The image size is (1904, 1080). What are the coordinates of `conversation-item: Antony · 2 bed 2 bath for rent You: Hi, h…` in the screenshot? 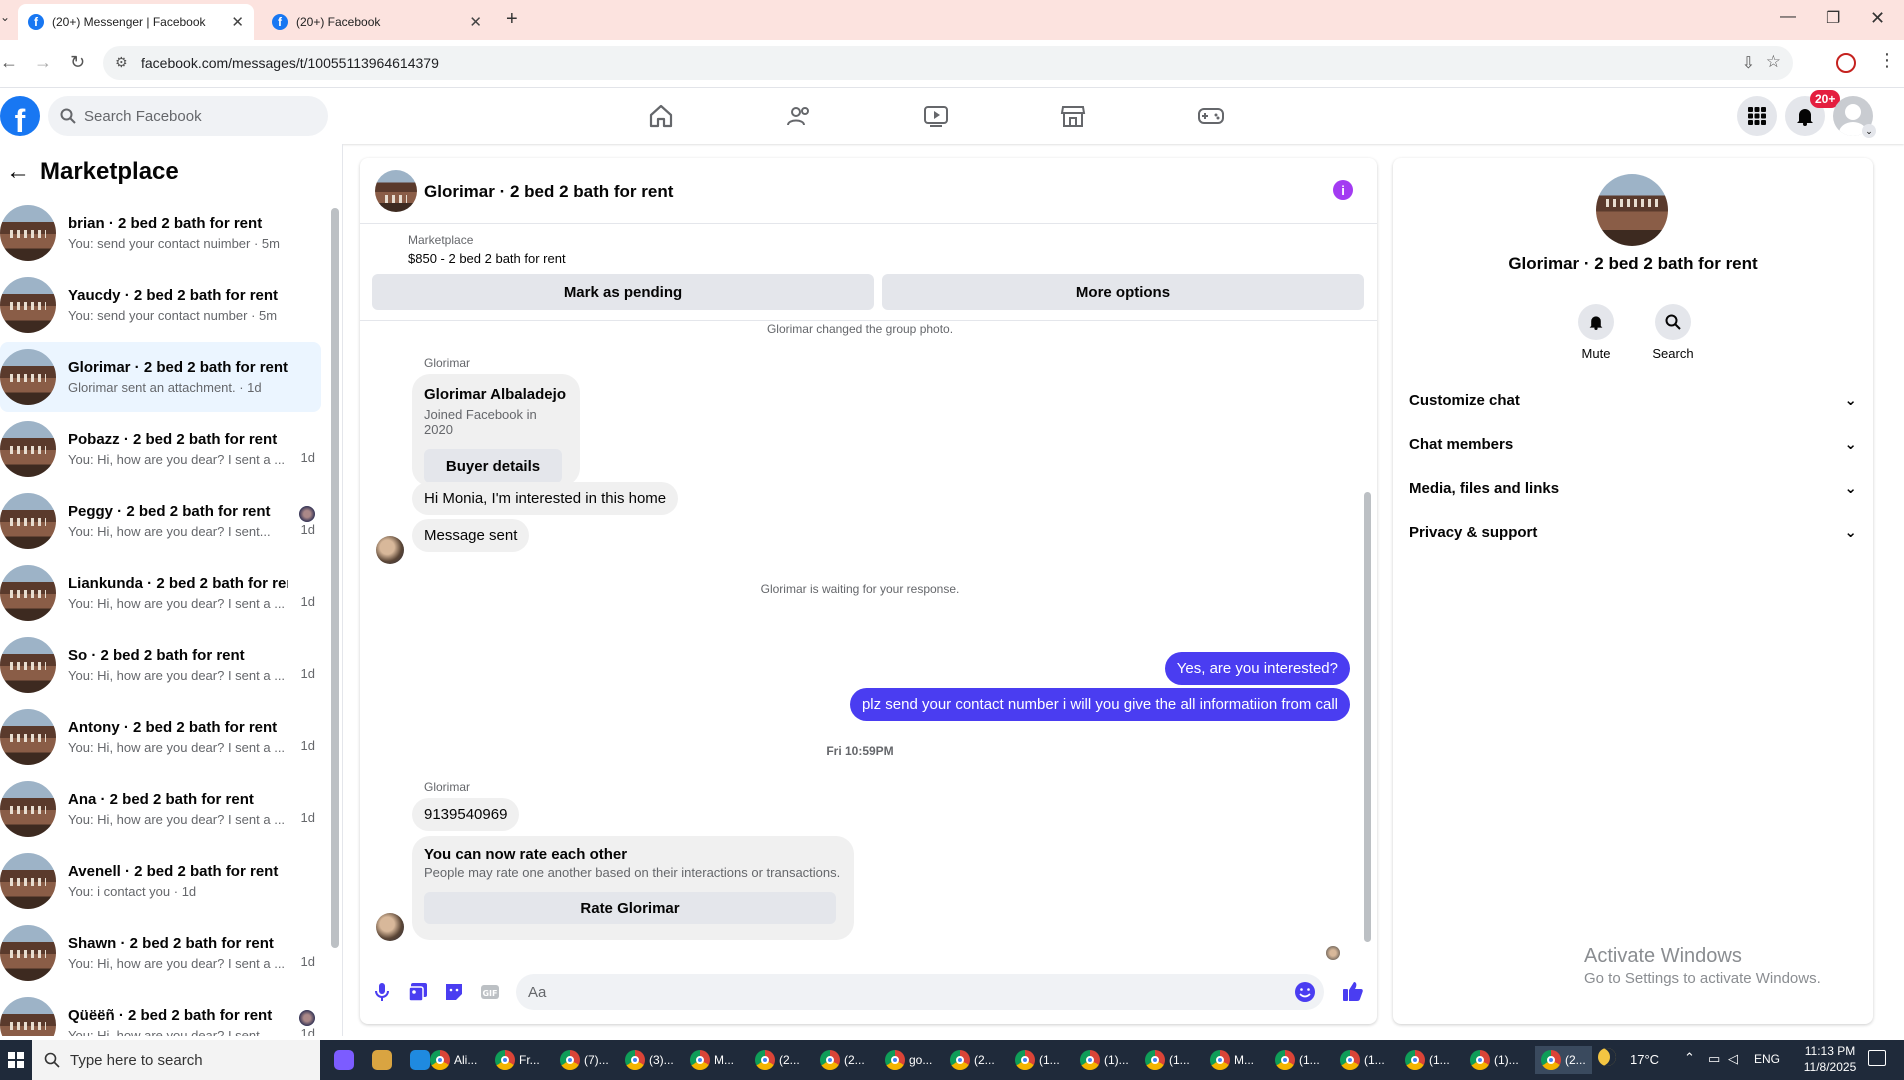 It's located at (160, 737).